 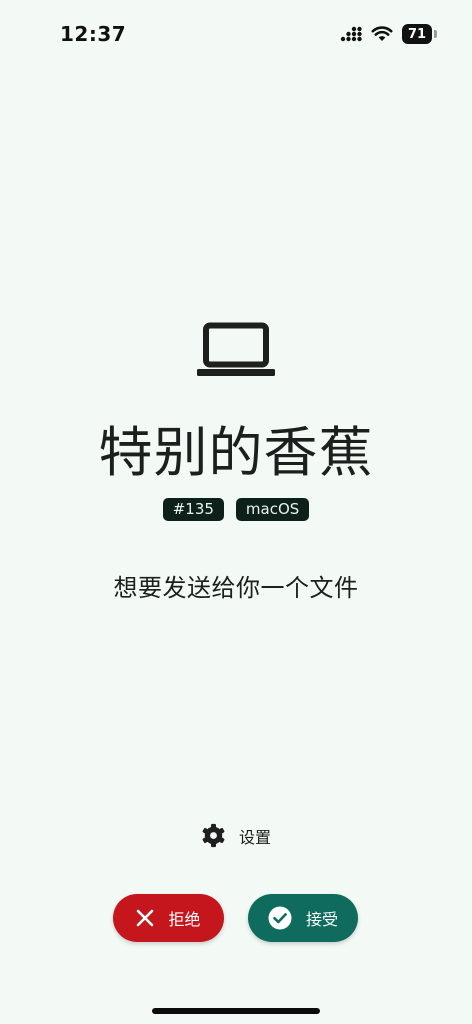 What do you see at coordinates (236, 588) in the screenshot?
I see `transfer-request-message: 想要发送给你一个文件` at bounding box center [236, 588].